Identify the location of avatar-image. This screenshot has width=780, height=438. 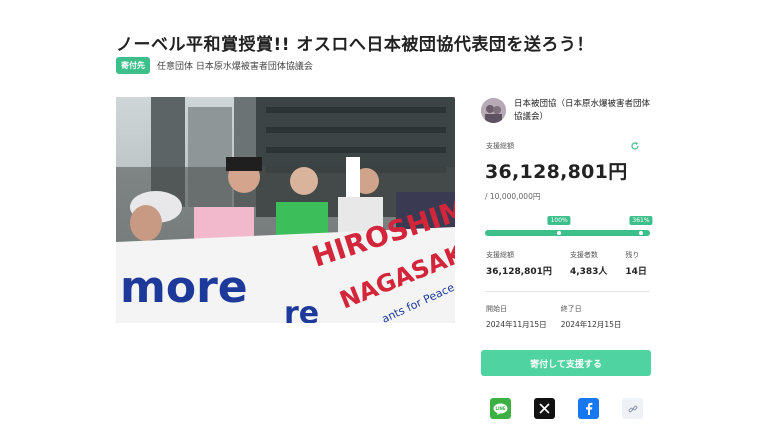
(493, 110).